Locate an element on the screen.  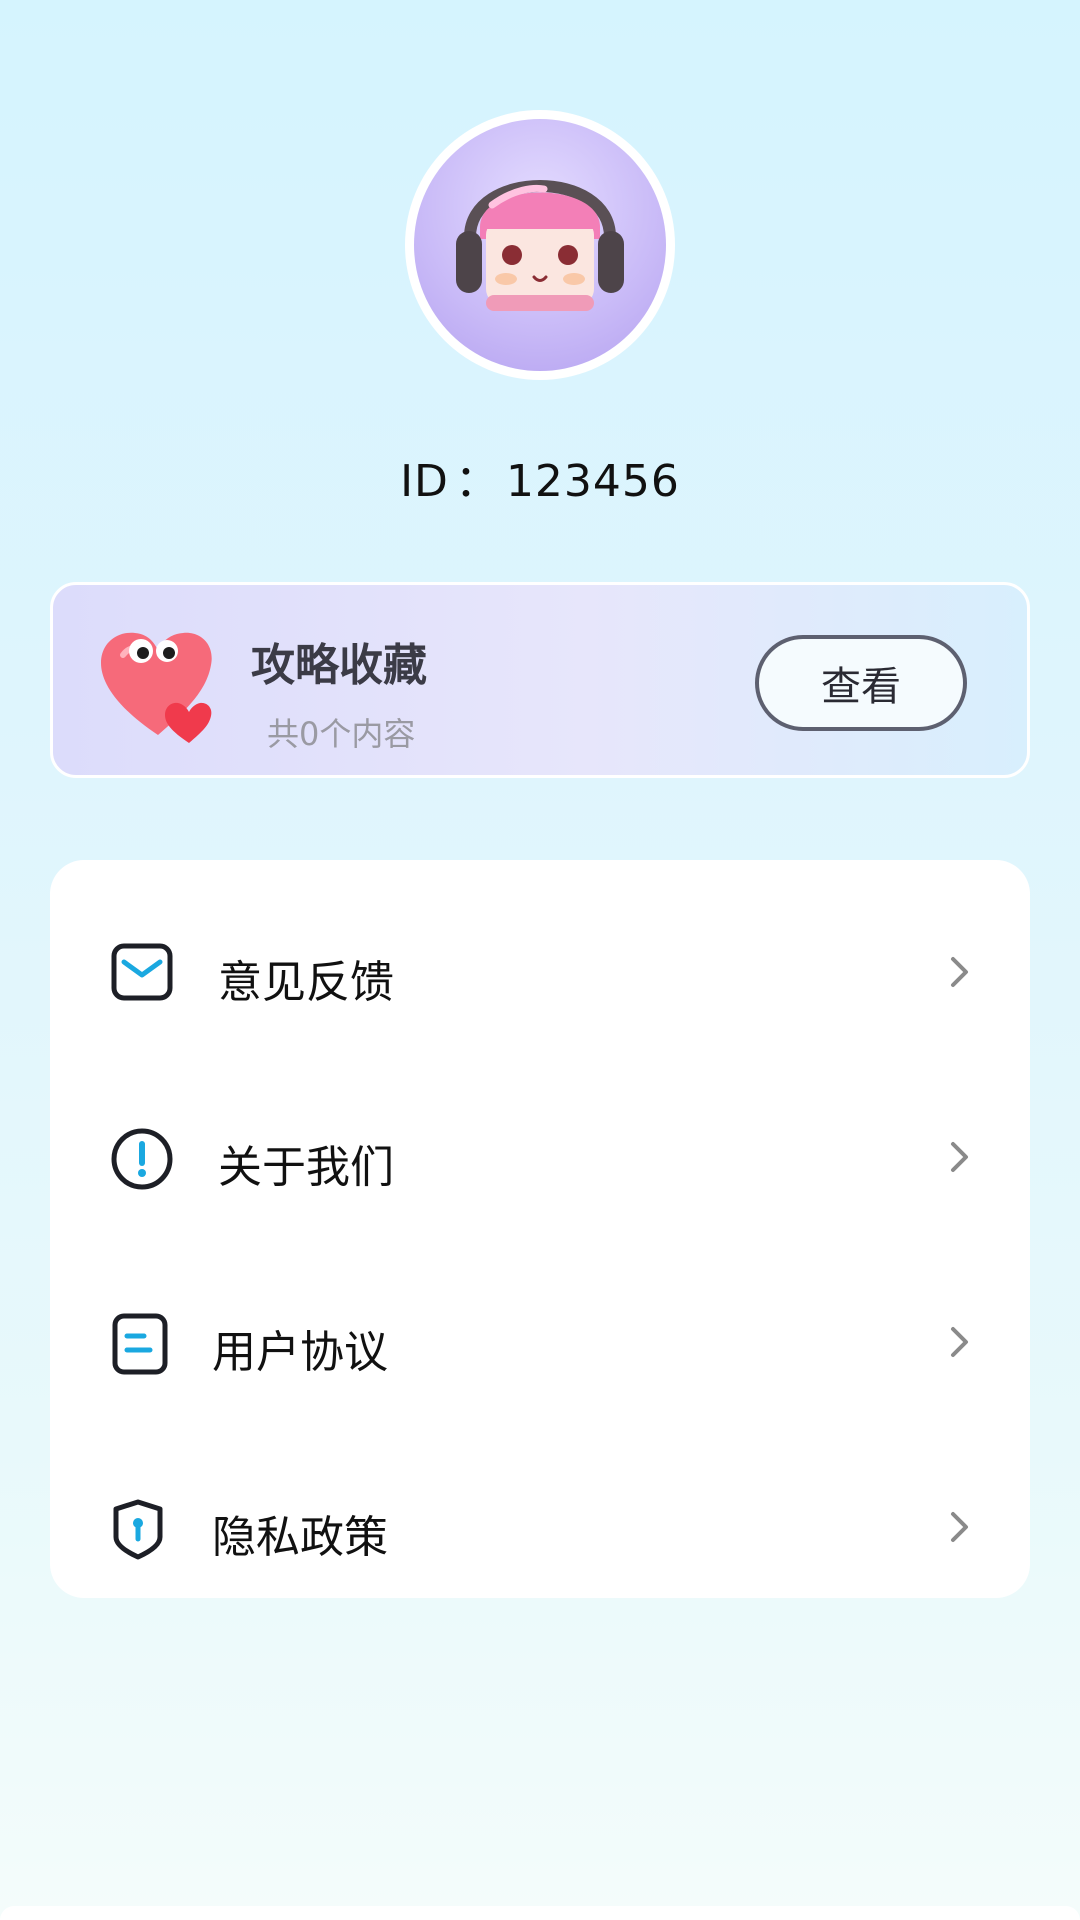
favorites-title: 攻略收藏 is located at coordinates (339, 665).